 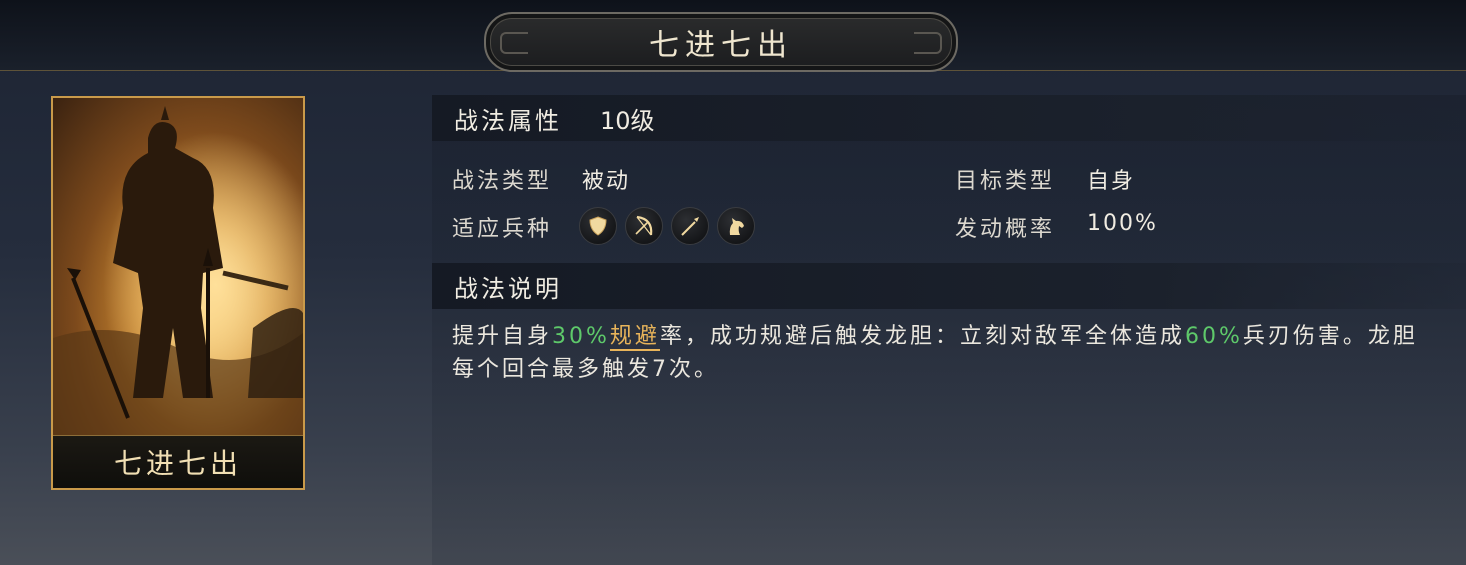 What do you see at coordinates (922, 336) in the screenshot?
I see `desc-part-2: 率，成功规避后触发龙胆：立刻对敌军全体造成` at bounding box center [922, 336].